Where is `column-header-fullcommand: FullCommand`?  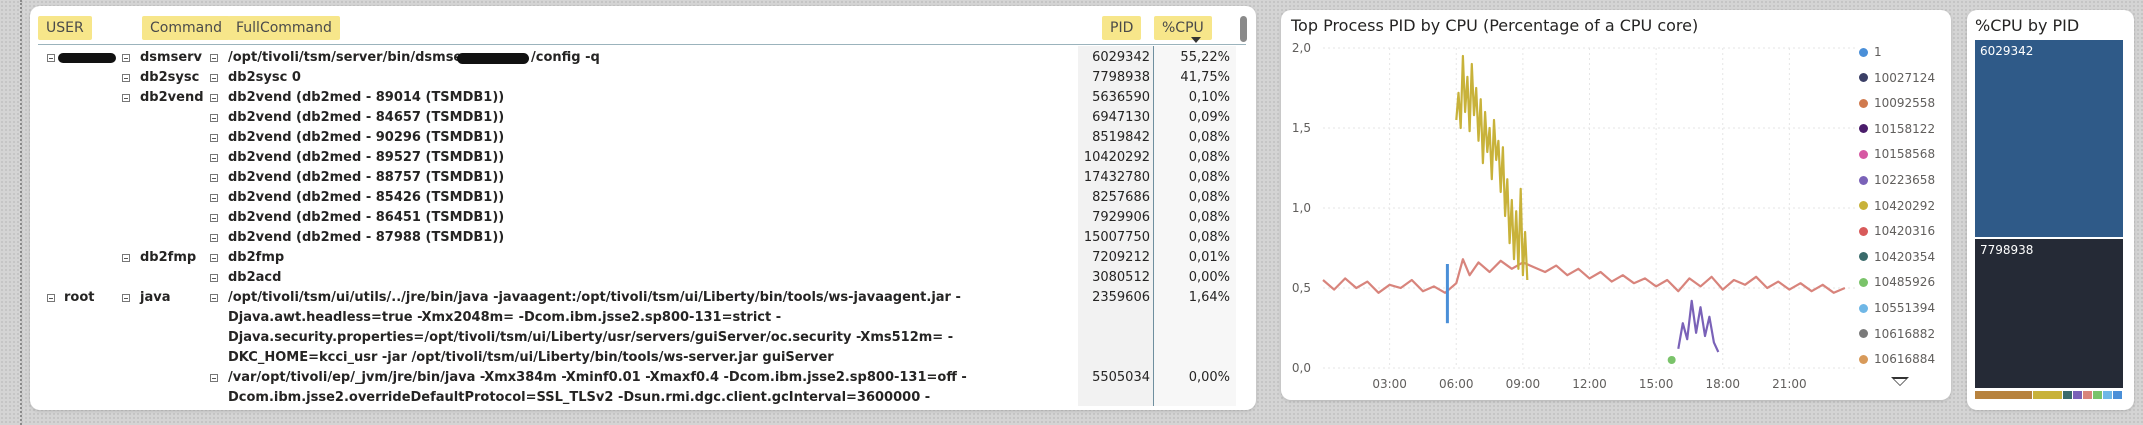 column-header-fullcommand: FullCommand is located at coordinates (284, 28).